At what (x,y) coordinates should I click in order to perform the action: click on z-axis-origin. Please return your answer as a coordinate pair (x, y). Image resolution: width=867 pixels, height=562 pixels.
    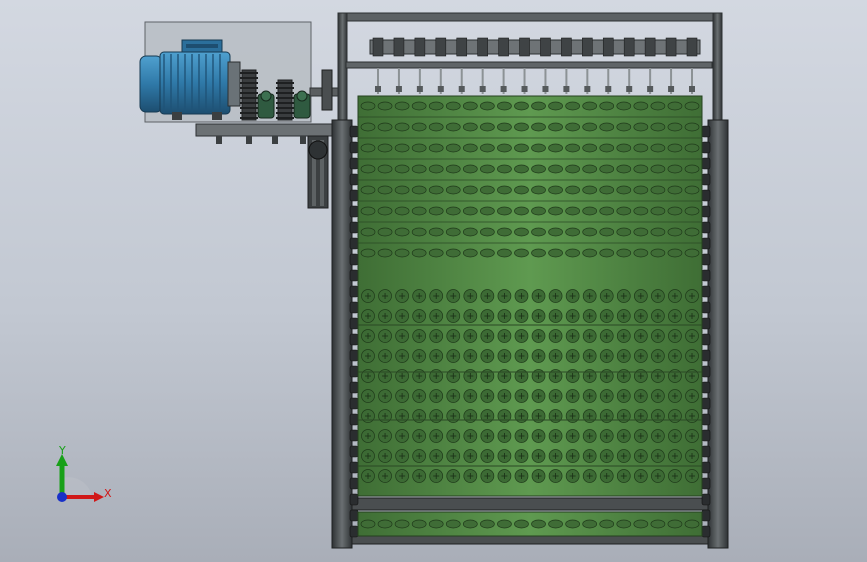
    Looking at the image, I should click on (62, 497).